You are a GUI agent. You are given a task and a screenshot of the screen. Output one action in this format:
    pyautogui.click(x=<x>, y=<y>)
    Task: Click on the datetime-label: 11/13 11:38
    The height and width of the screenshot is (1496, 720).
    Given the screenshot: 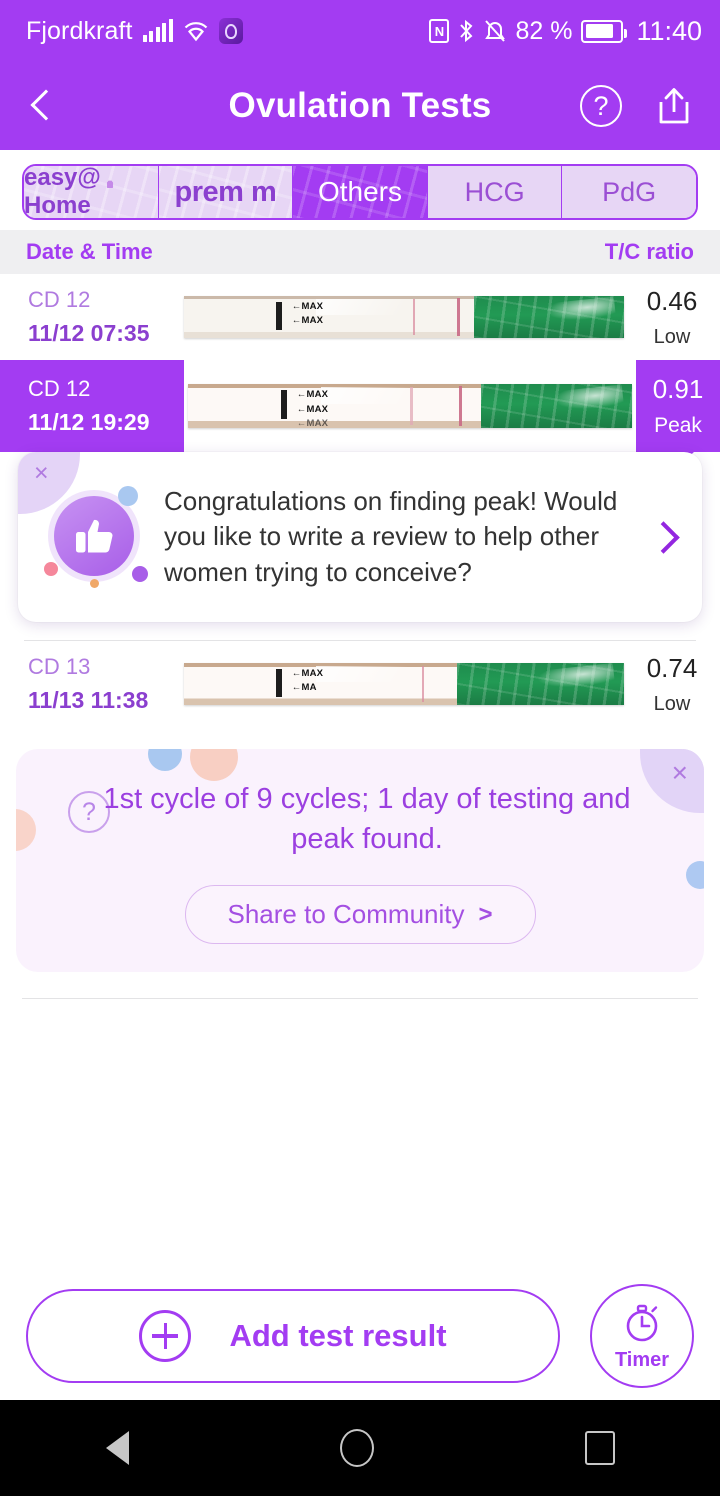 What is the action you would take?
    pyautogui.click(x=88, y=700)
    